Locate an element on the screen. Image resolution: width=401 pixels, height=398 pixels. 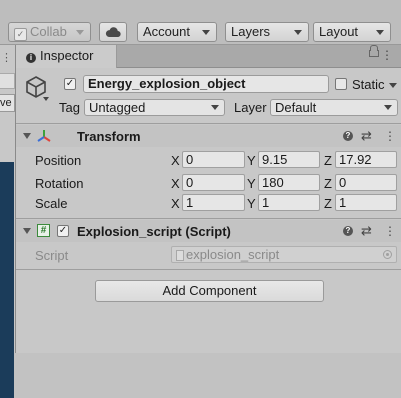
transform-axes-icon is located at coordinates (44, 136).